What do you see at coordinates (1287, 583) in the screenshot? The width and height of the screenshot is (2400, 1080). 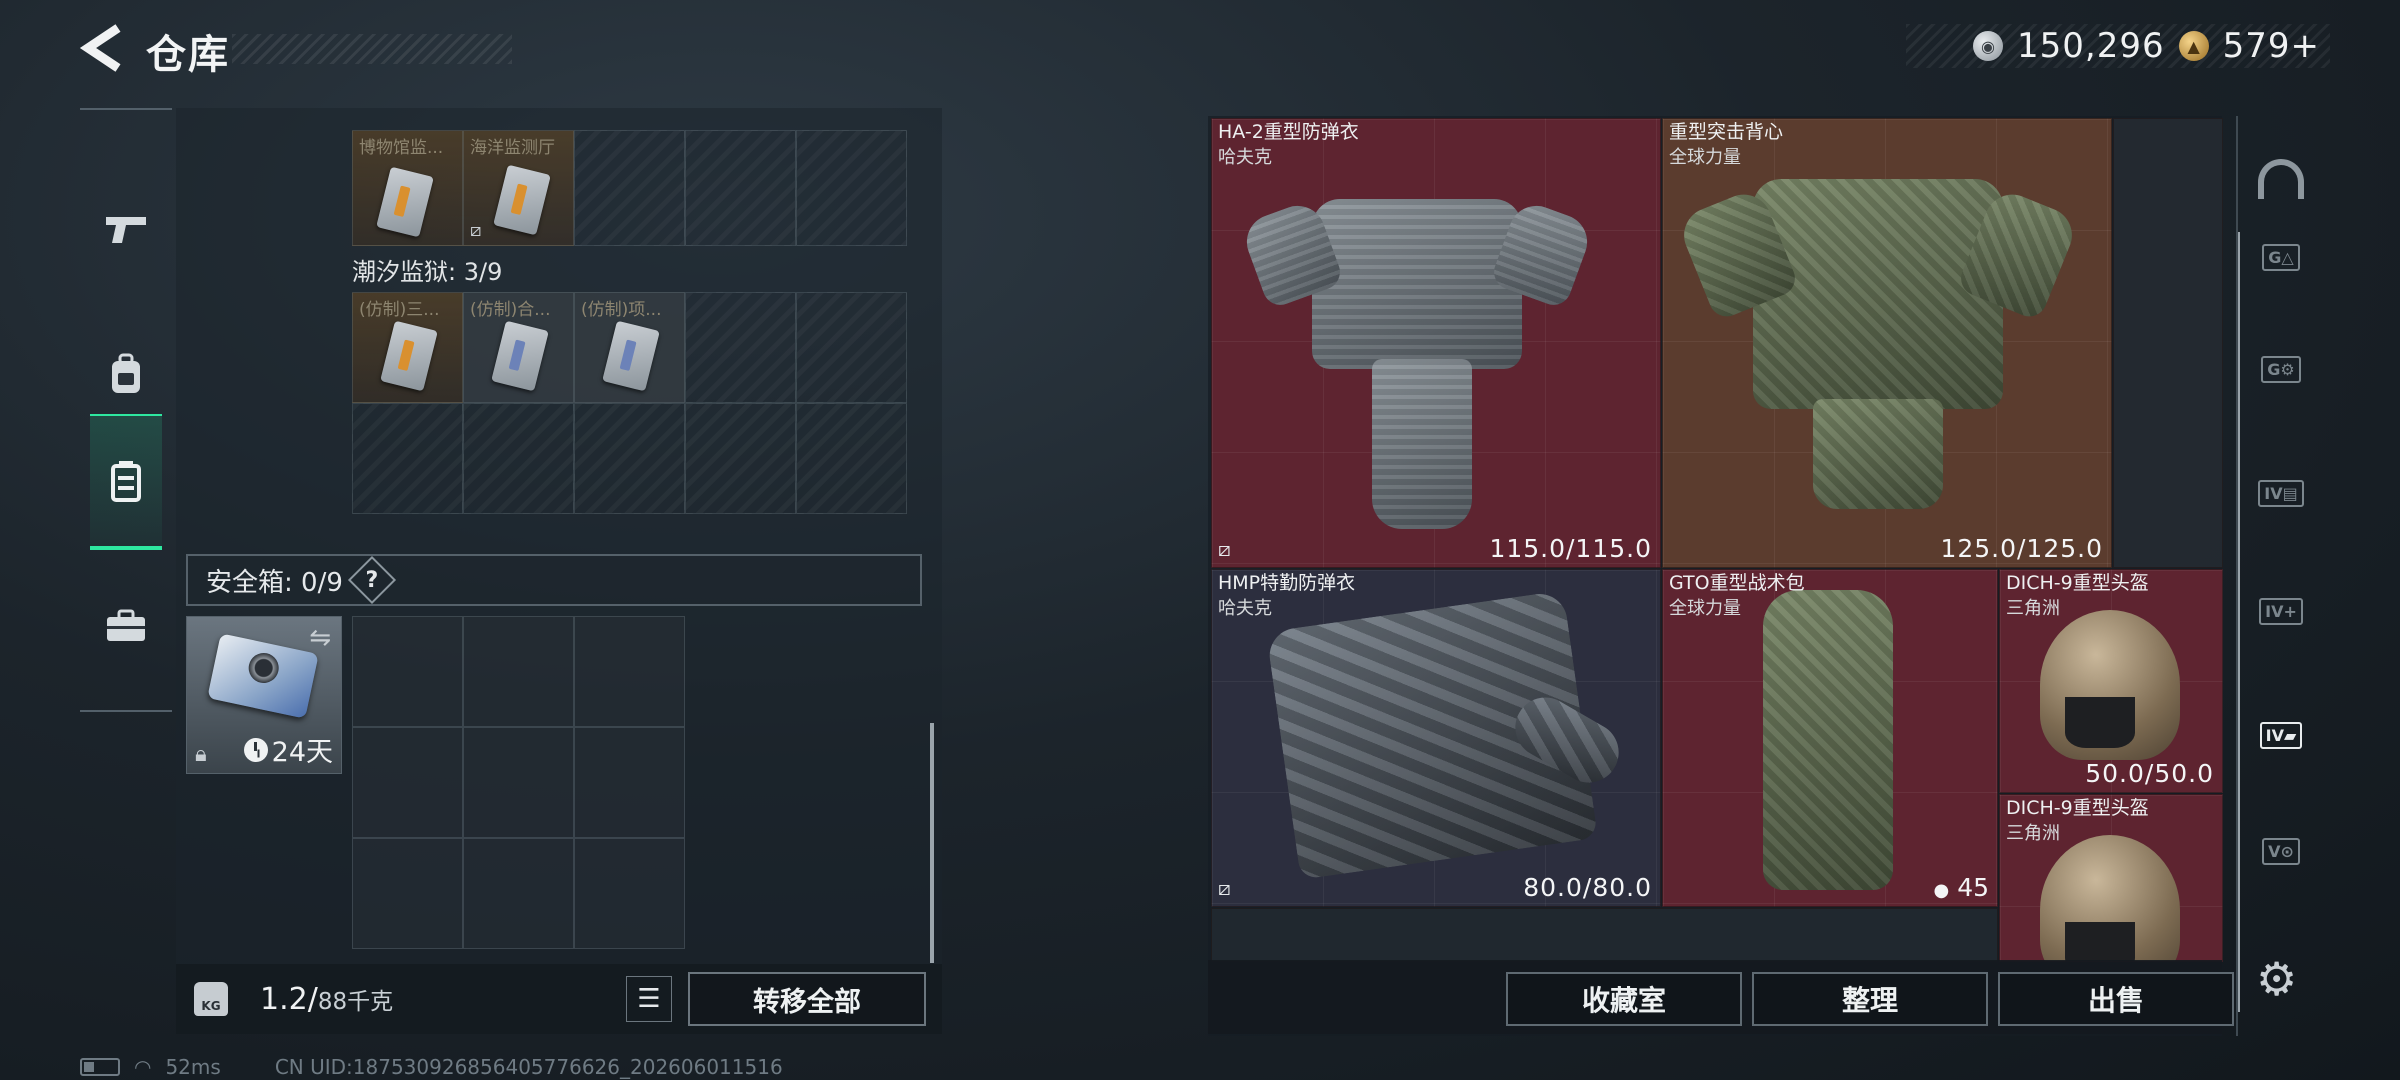 I see `item-name: HMP特勤防弹衣` at bounding box center [1287, 583].